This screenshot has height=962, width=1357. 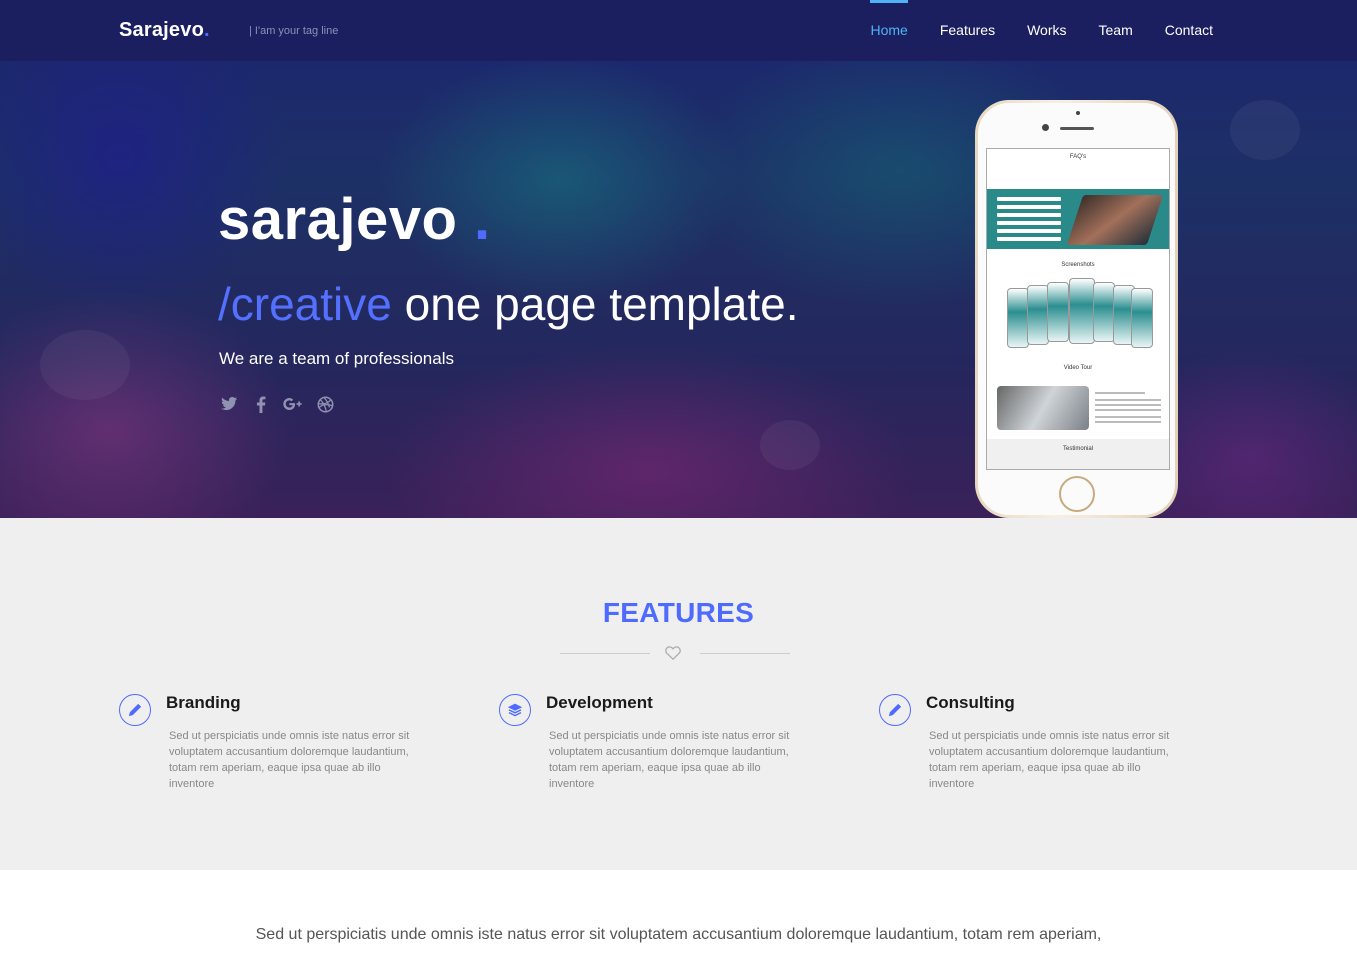 I want to click on heart-icon, so click(x=673, y=655).